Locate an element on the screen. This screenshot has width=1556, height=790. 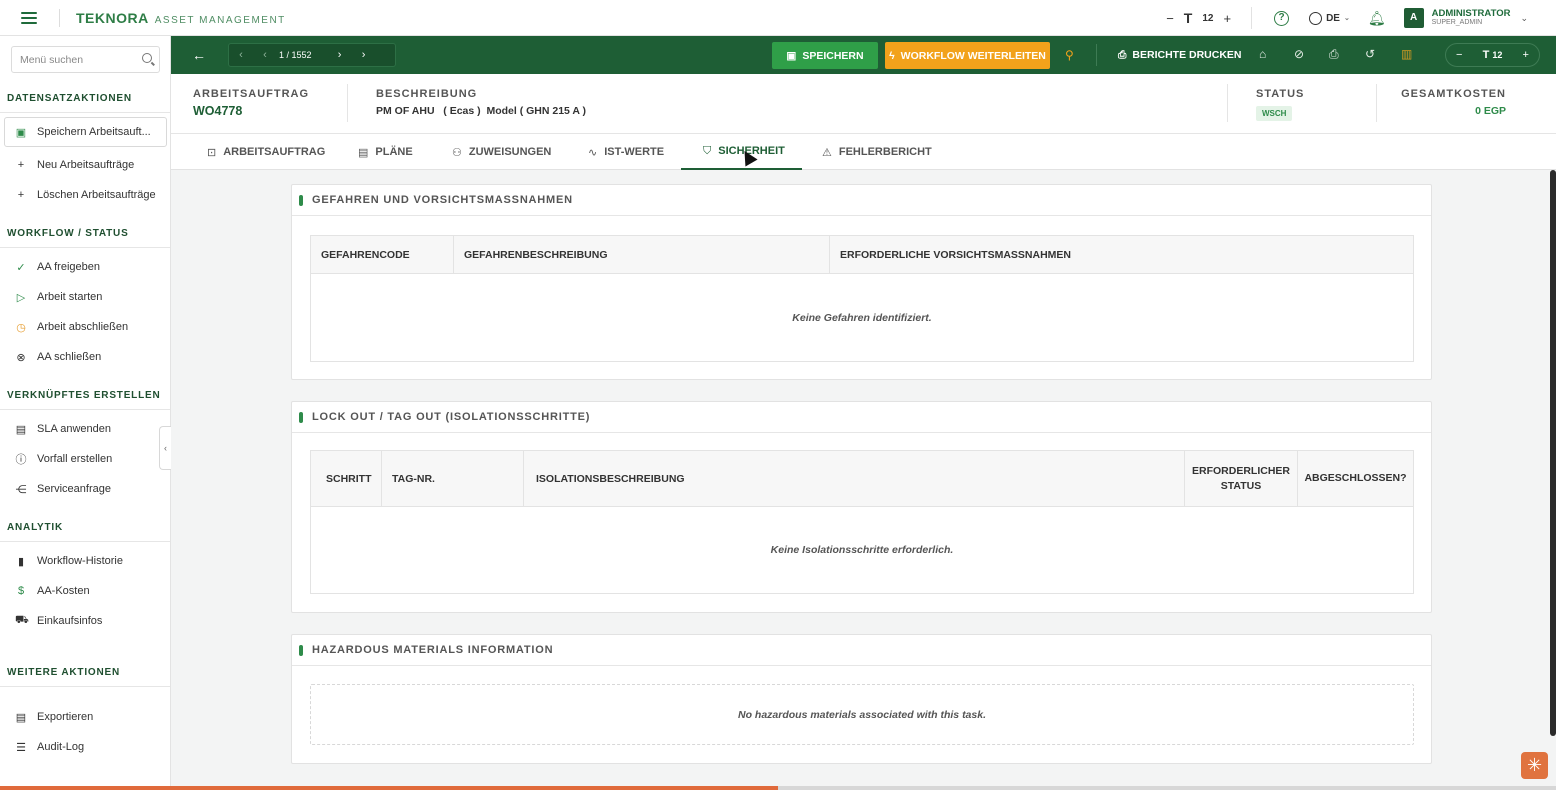
workflow-forward-button: ϟ WORKFLOW WEITERLEITEN is located at coordinates (967, 55).